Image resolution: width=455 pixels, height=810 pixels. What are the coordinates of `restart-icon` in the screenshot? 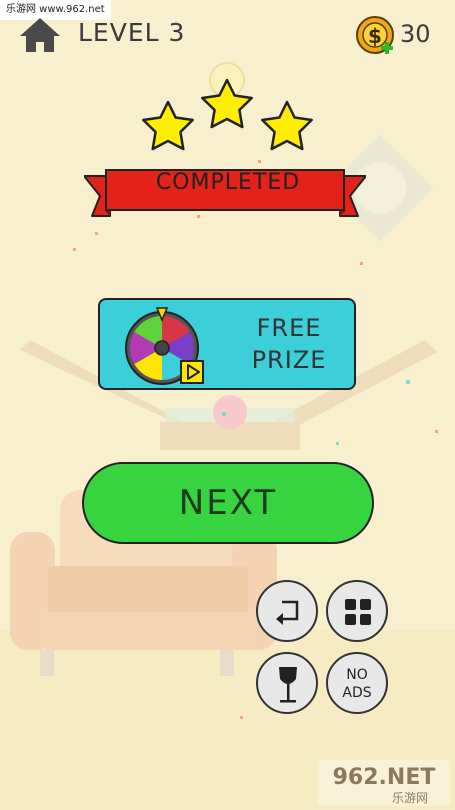 It's located at (287, 612).